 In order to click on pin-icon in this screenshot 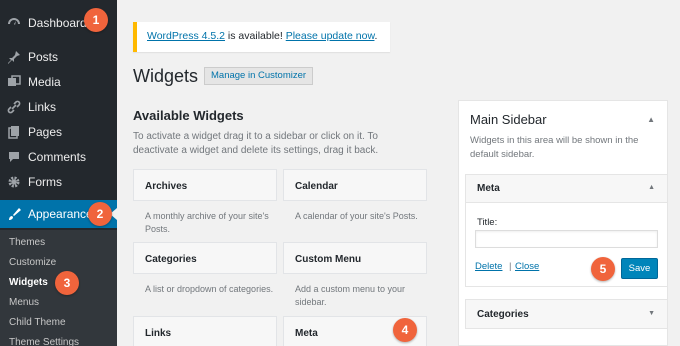, I will do `click(14, 57)`.